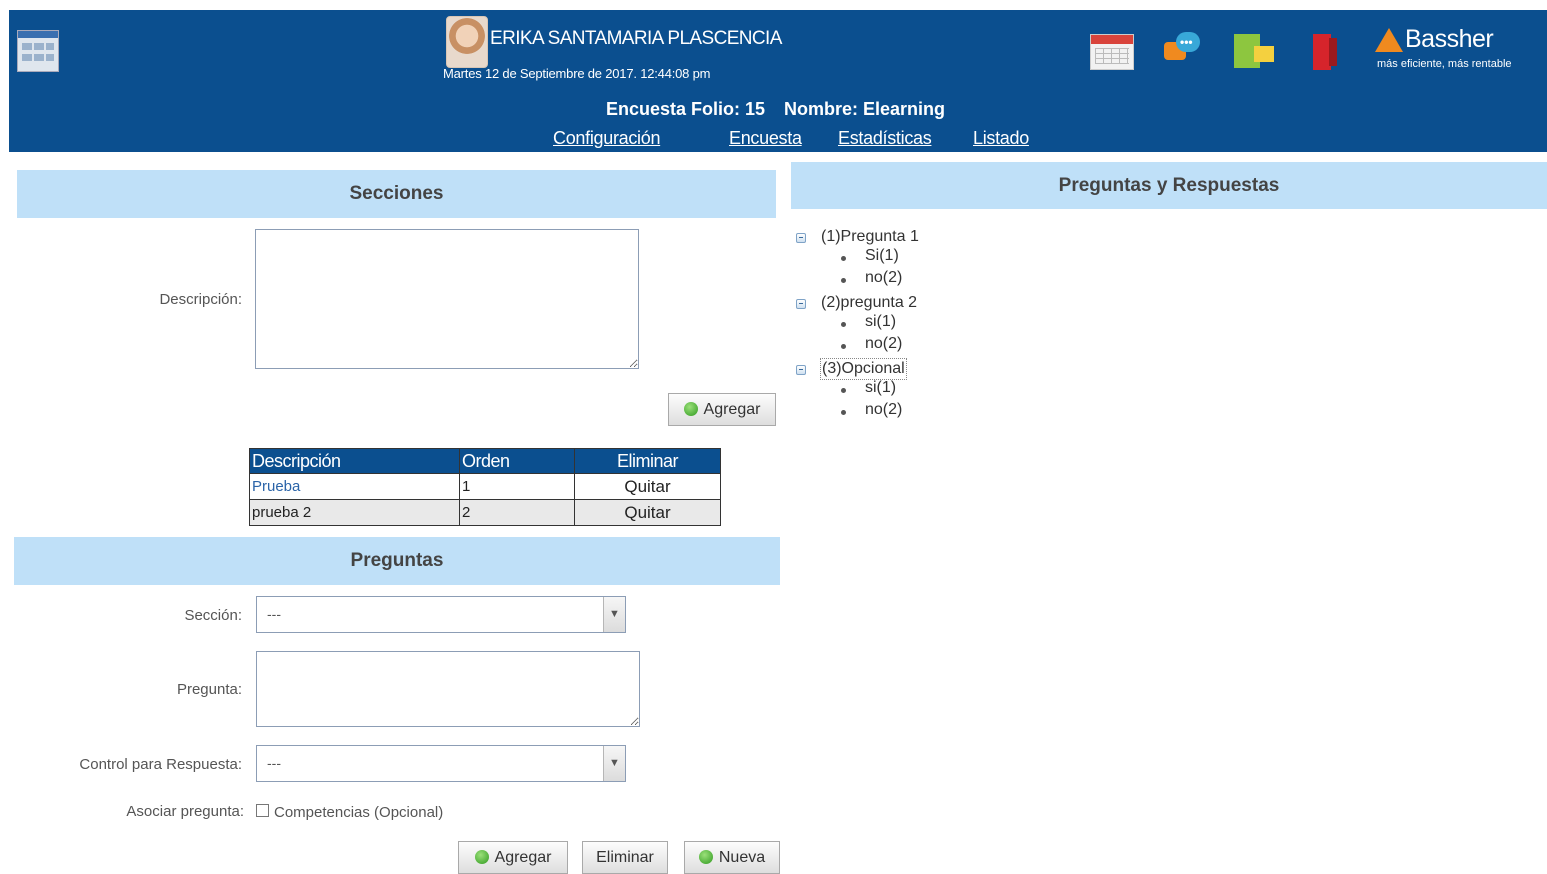 This screenshot has height=874, width=1547. I want to click on table-header-row: Descripción Orden Eliminar, so click(485, 461).